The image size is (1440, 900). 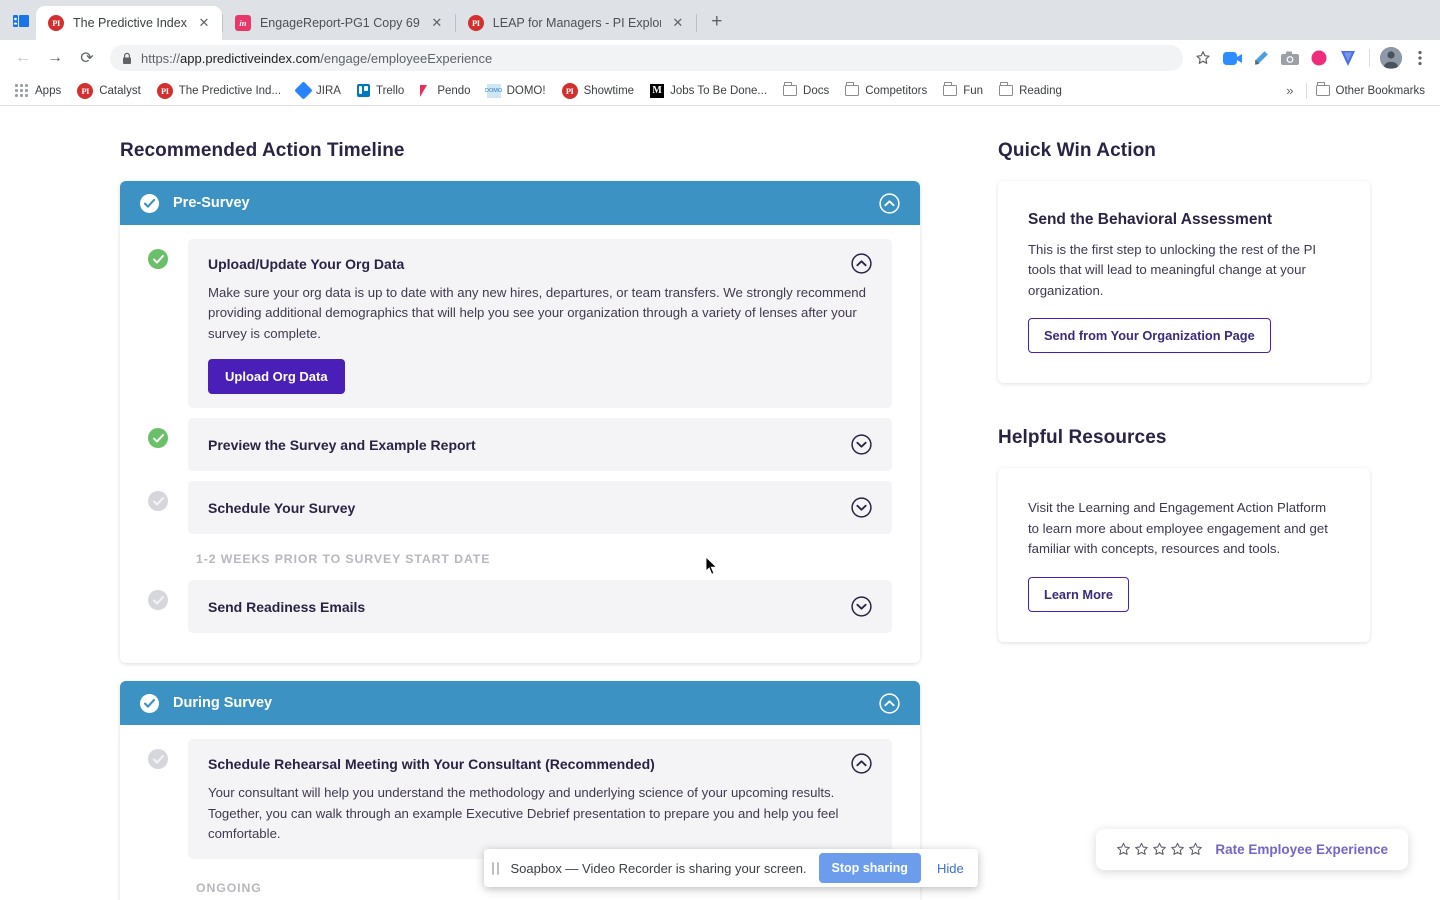 What do you see at coordinates (816, 90) in the screenshot?
I see `bookmark-label: Docs` at bounding box center [816, 90].